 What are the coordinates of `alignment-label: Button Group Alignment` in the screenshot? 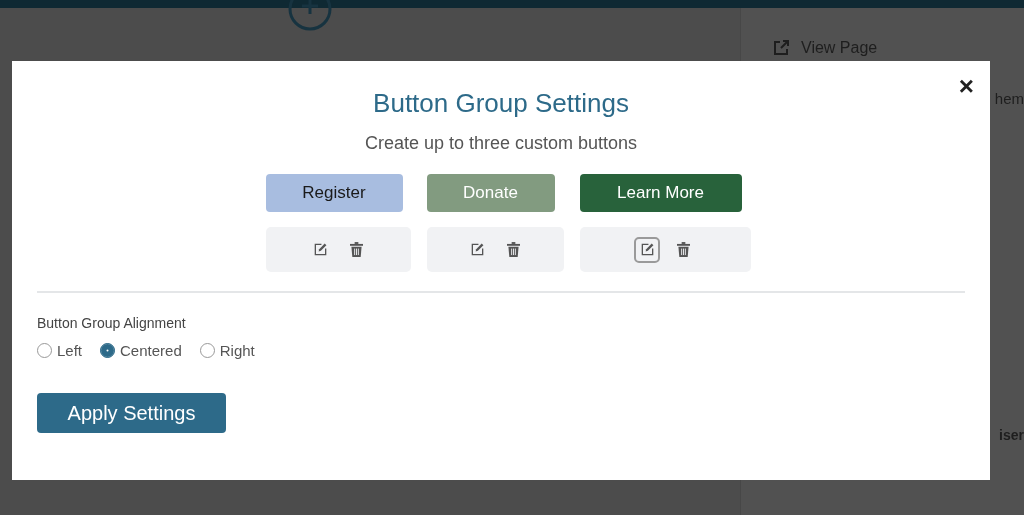 It's located at (112, 323).